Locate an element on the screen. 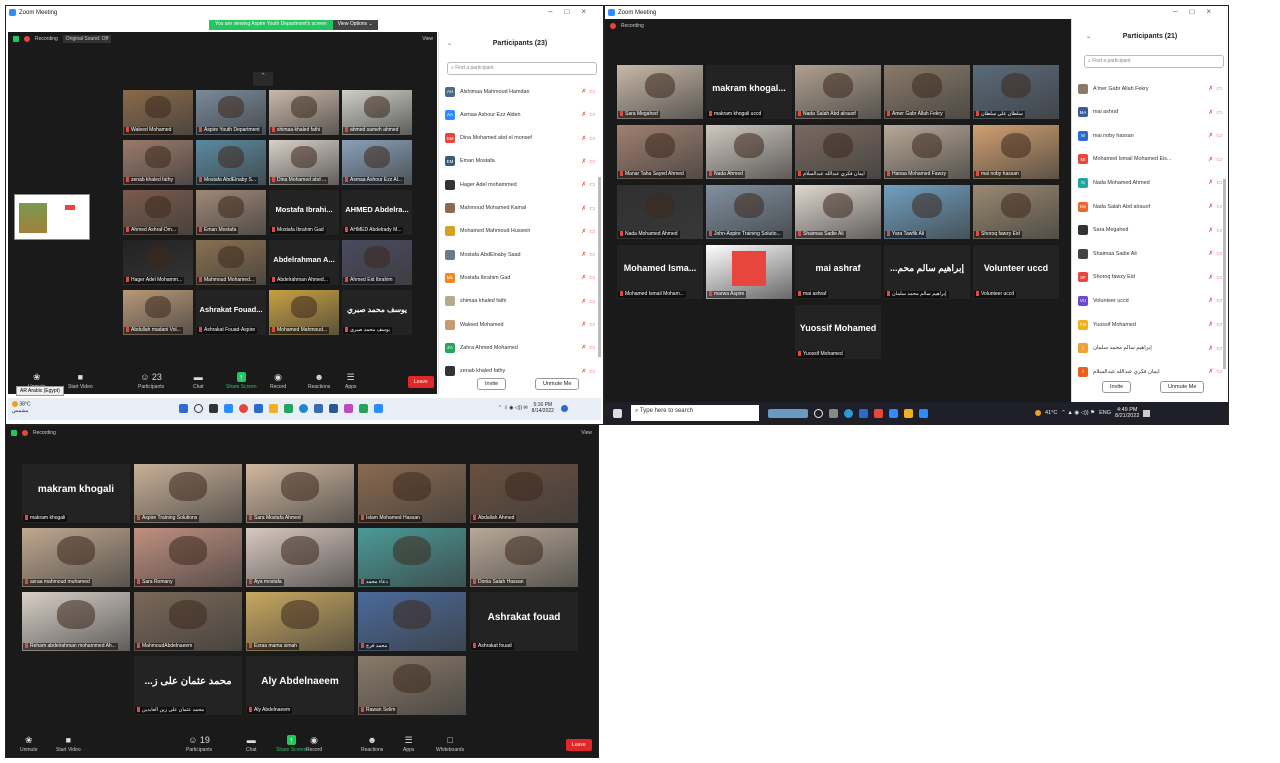  video-tile: MahmoudAbdelnaeem is located at coordinates (188, 621).